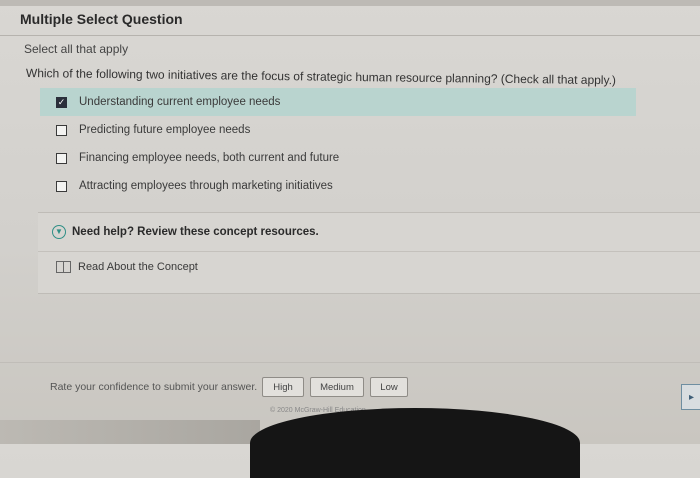 Image resolution: width=700 pixels, height=478 pixels. I want to click on chevron-circle-icon: ▼, so click(59, 232).